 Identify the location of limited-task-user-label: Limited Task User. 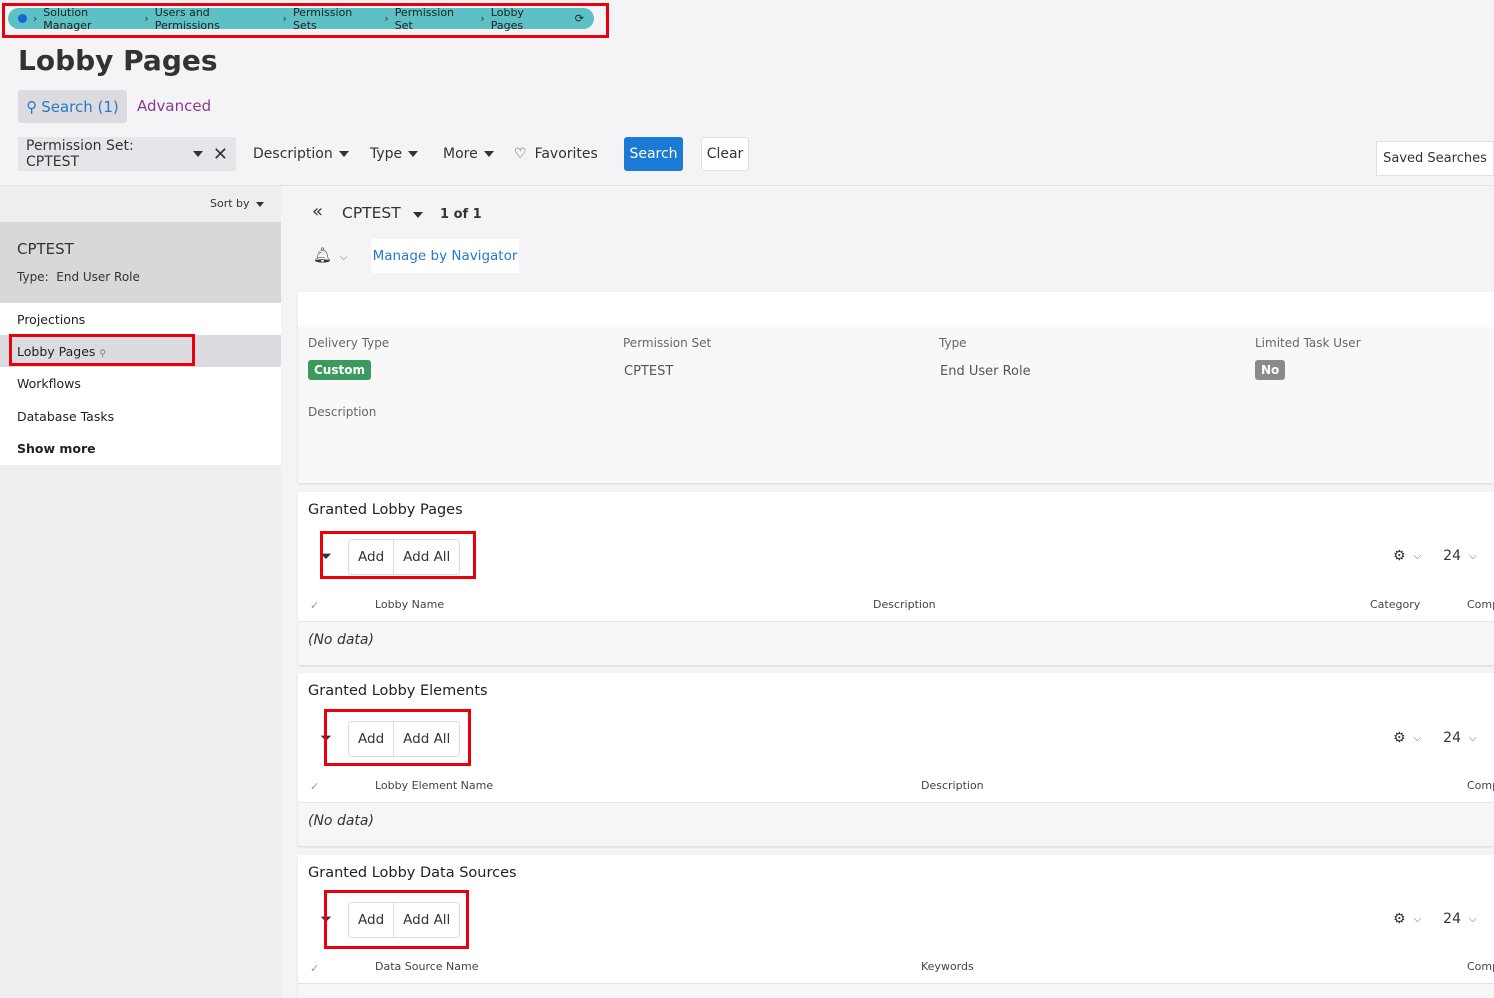
(1308, 343).